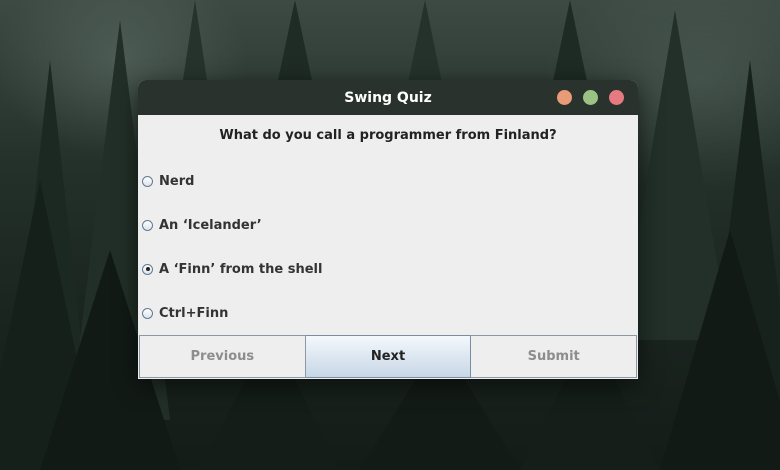  I want to click on previous-button: Previous, so click(222, 356).